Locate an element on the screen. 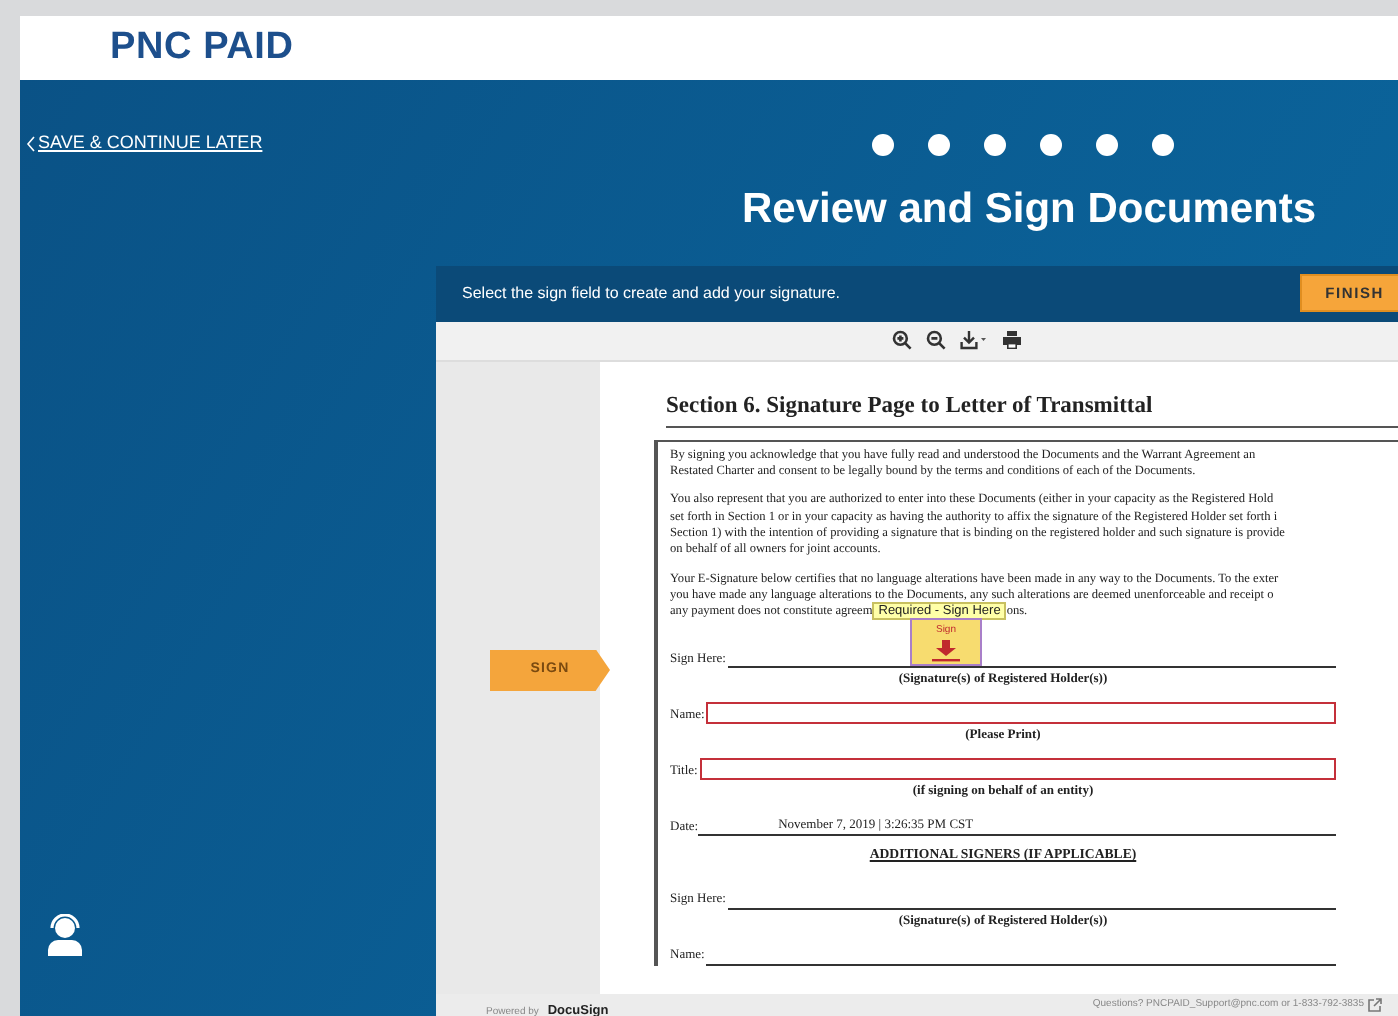 Image resolution: width=1398 pixels, height=1016 pixels. chevron-left-icon is located at coordinates (31, 144).